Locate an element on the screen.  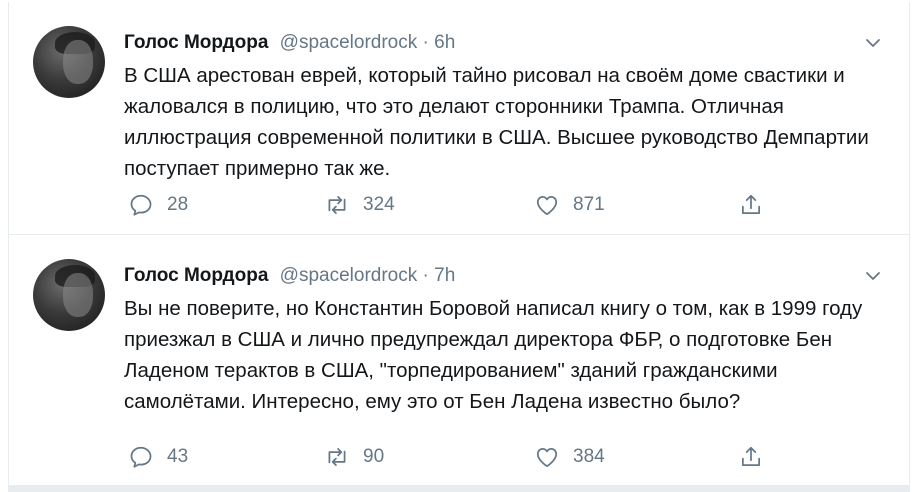
reply-count: 28 is located at coordinates (178, 204).